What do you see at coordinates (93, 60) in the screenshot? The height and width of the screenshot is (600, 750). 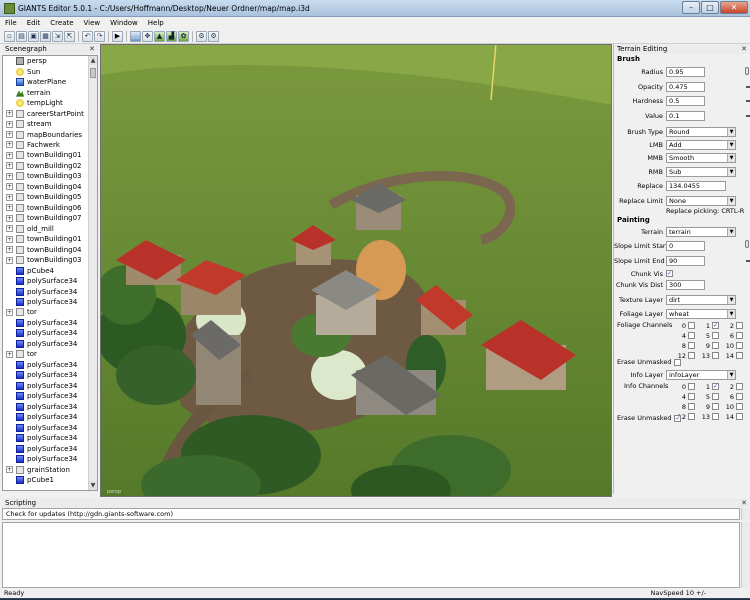 I see `scroll-up-icon: ▲` at bounding box center [93, 60].